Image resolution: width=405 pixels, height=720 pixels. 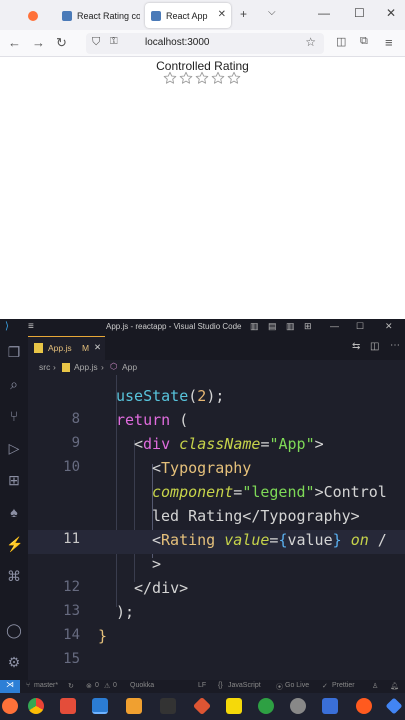 I want to click on new-tab-button: +, so click(x=243, y=14).